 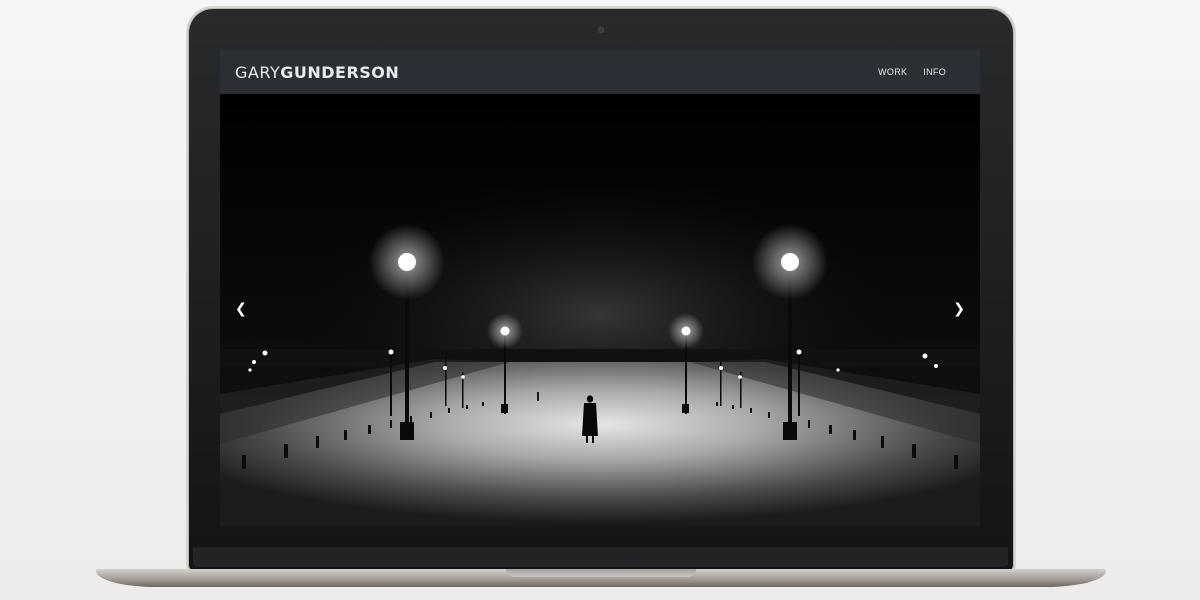 I want to click on chevron-left-icon: ❮, so click(x=241, y=309).